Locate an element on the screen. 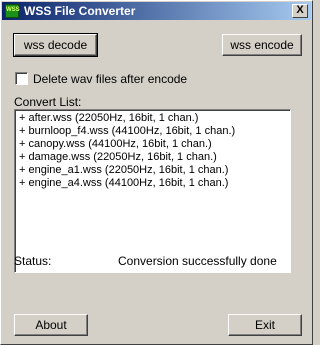 This screenshot has width=320, height=345. status-label: Status: is located at coordinates (33, 261).